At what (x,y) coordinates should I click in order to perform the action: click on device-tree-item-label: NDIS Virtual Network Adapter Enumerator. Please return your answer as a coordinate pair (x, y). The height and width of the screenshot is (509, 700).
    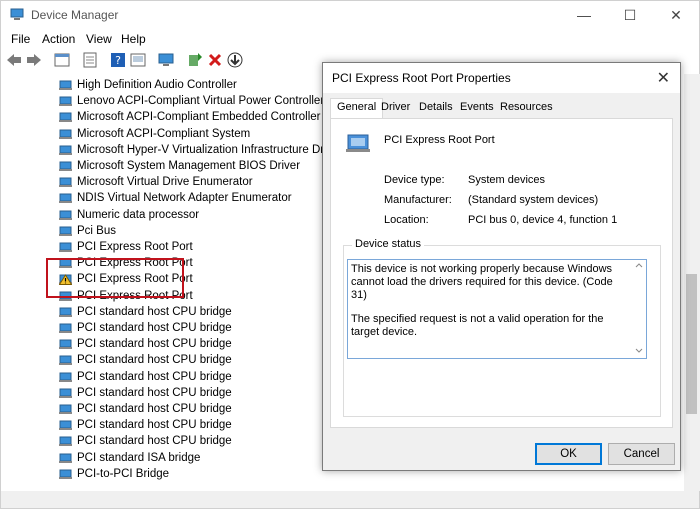
    Looking at the image, I should click on (184, 198).